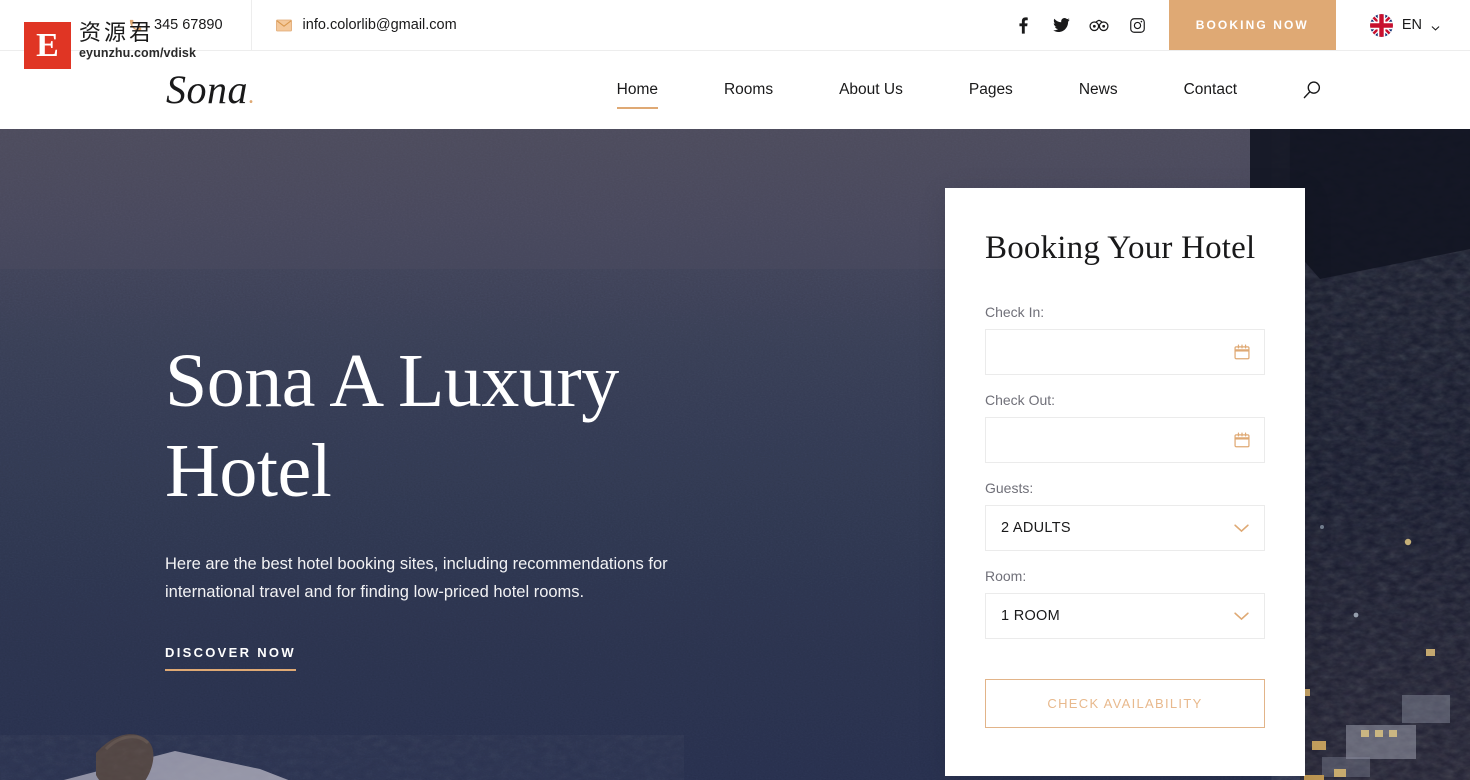 The width and height of the screenshot is (1470, 780). I want to click on nav-item-about-us: About Us, so click(871, 90).